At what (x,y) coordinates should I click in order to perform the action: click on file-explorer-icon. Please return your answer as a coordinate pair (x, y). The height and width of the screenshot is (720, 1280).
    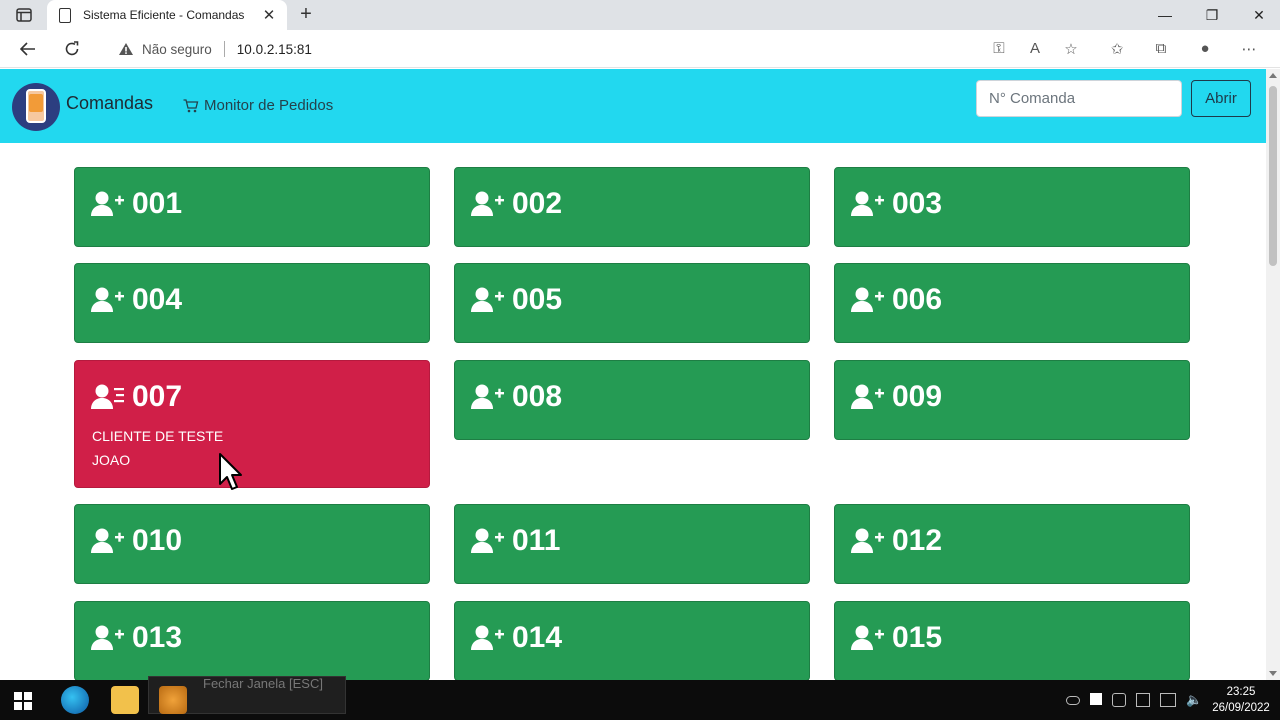
    Looking at the image, I should click on (125, 700).